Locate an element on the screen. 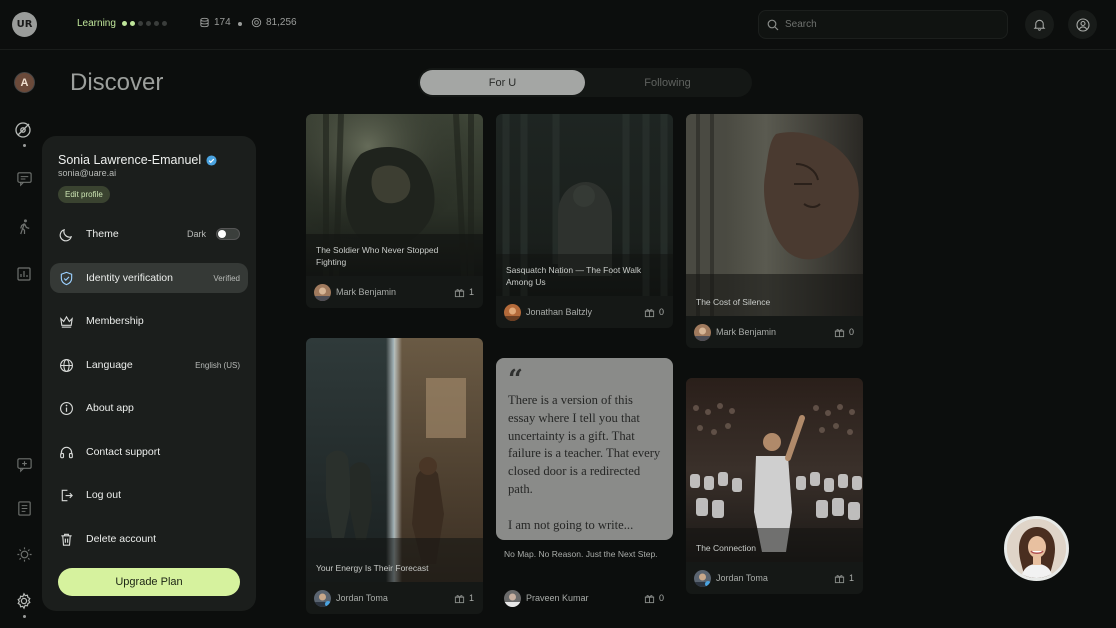  notifications-button is located at coordinates (1039, 24).